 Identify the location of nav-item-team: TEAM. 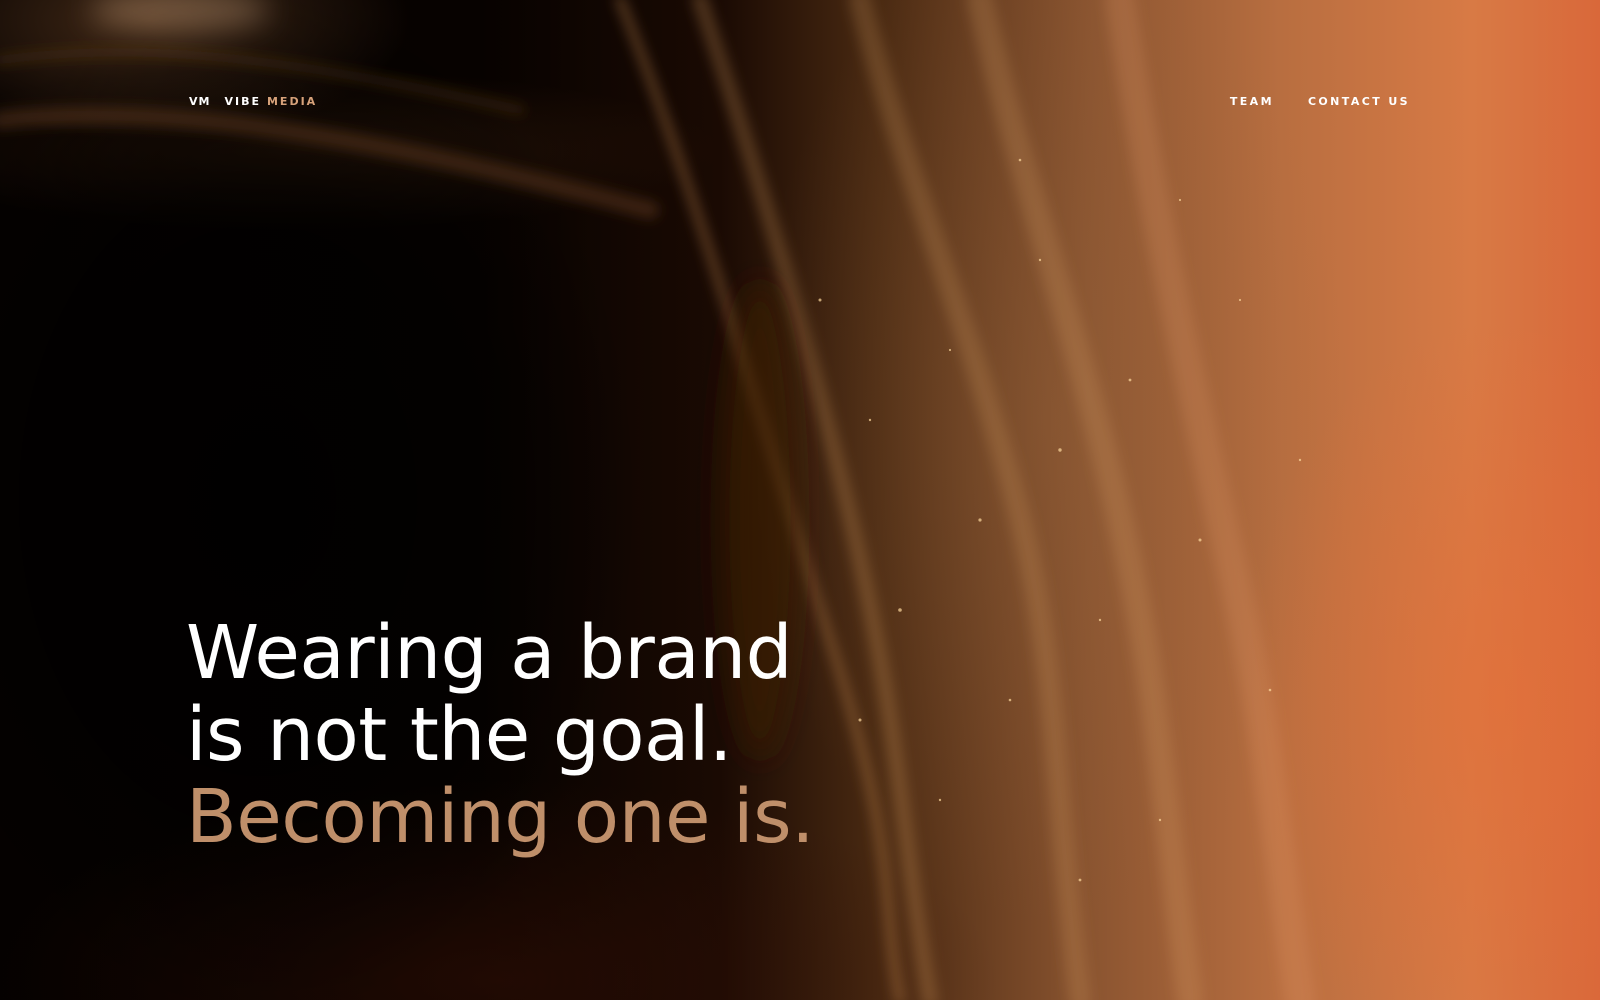
(1252, 101).